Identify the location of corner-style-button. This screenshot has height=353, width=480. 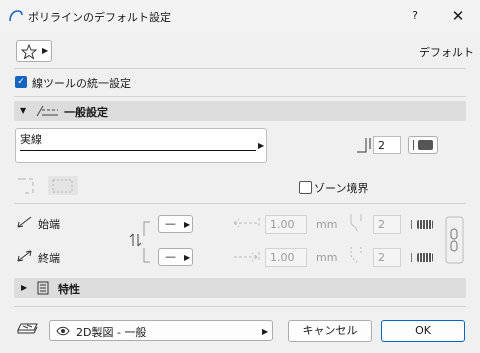
(63, 185).